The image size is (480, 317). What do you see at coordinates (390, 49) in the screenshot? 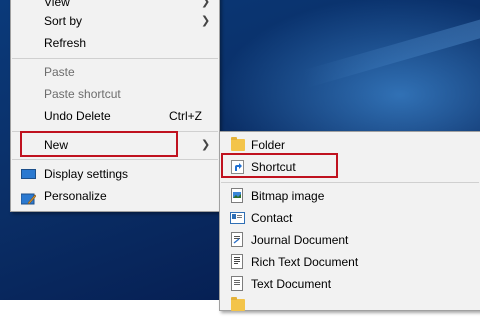
I see `wallpaper-light-beam` at bounding box center [390, 49].